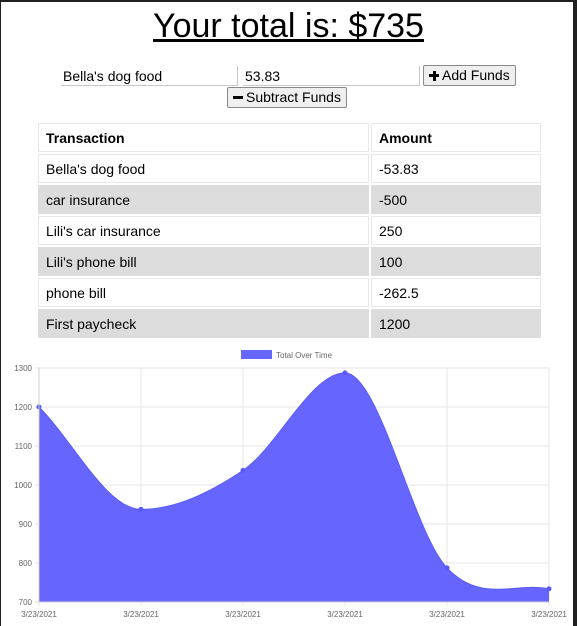  I want to click on y-tick-label: 1000, so click(23, 485).